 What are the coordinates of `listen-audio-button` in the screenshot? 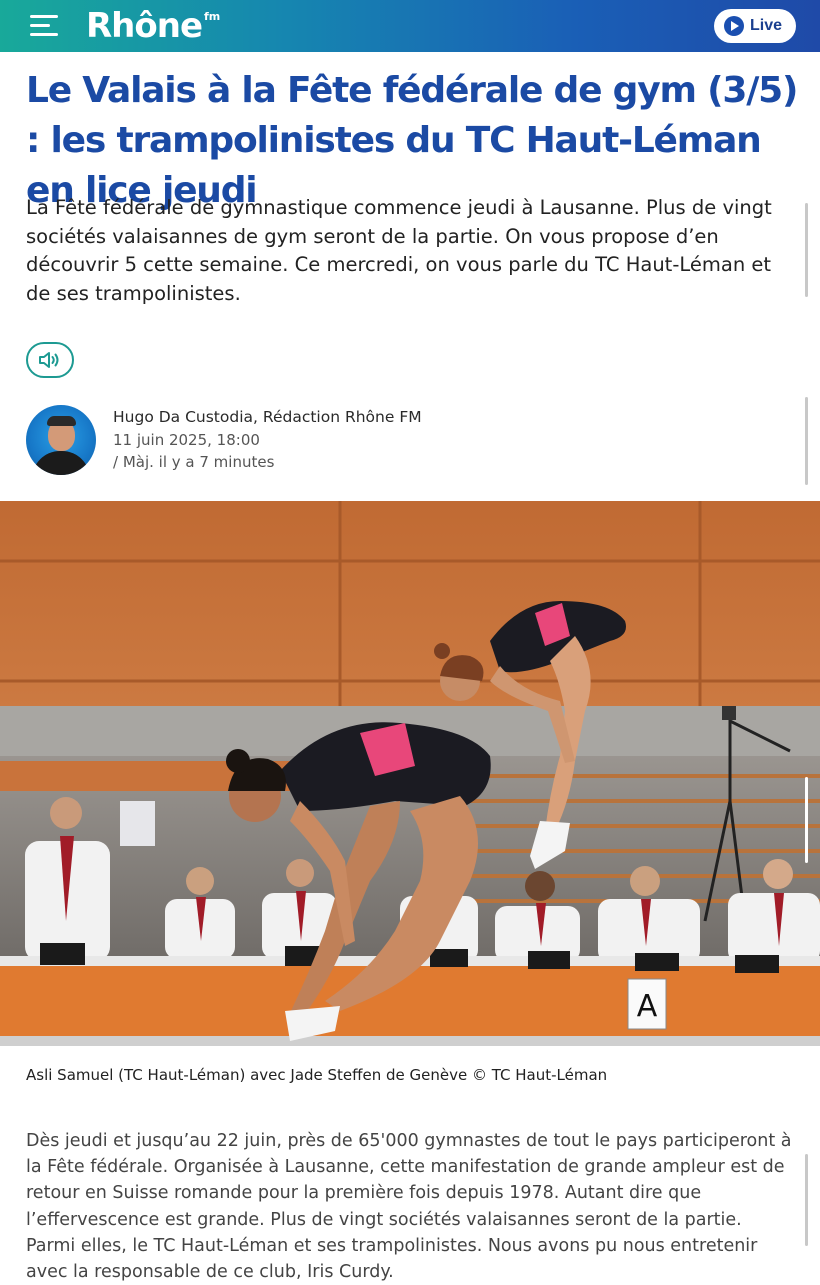 It's located at (50, 360).